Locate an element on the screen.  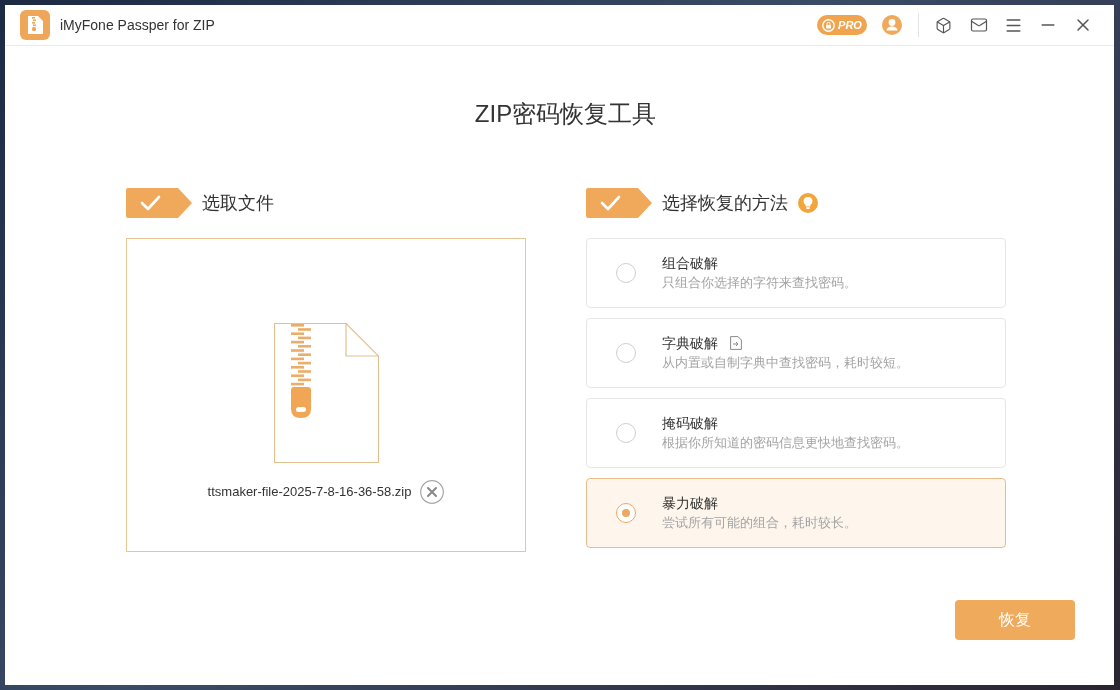
cube-icon is located at coordinates (943, 25).